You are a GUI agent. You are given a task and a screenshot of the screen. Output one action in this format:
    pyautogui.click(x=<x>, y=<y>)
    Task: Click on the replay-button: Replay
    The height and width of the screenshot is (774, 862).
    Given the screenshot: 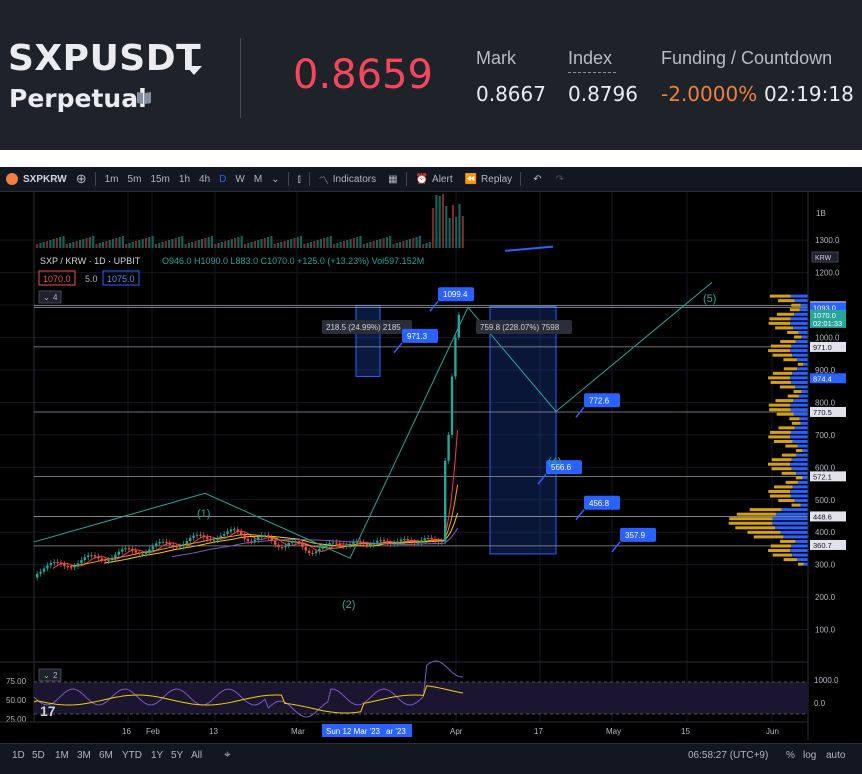 What is the action you would take?
    pyautogui.click(x=496, y=179)
    